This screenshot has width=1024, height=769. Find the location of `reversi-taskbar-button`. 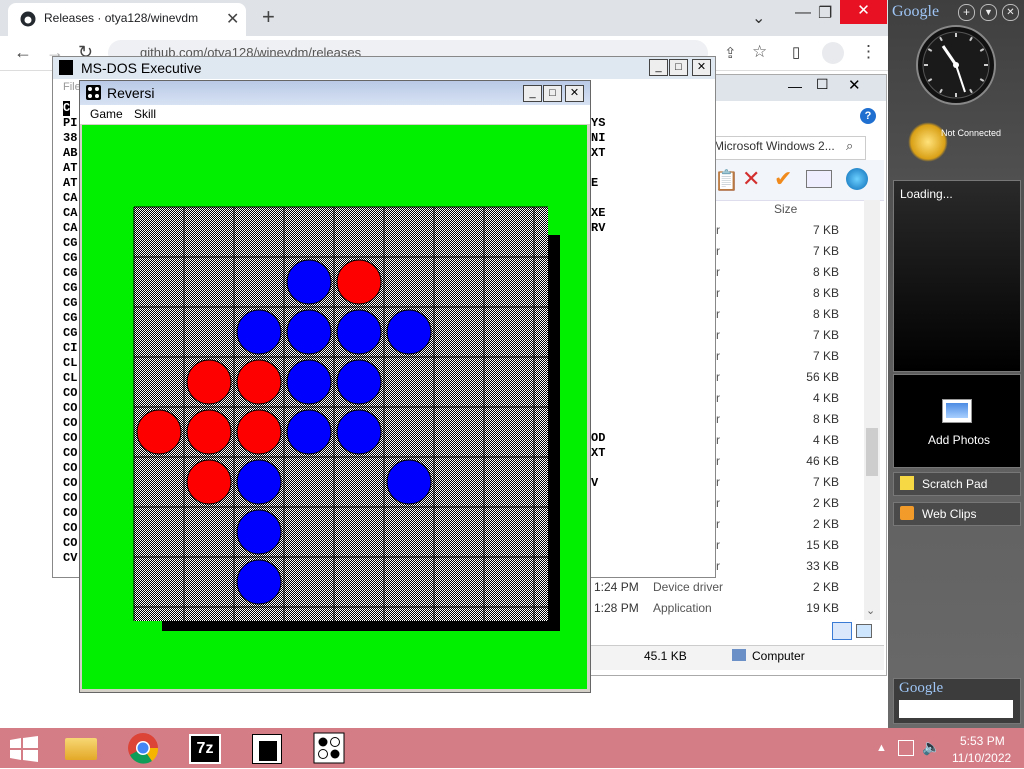

reversi-taskbar-button is located at coordinates (329, 748).